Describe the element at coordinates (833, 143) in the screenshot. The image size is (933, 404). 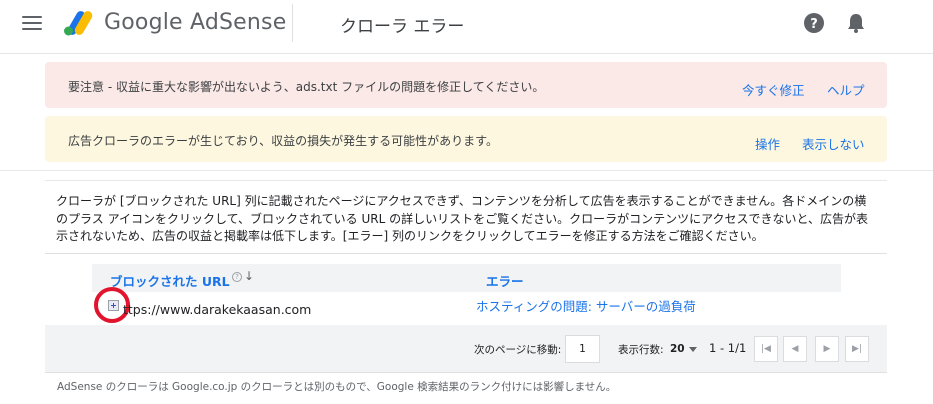
I see `dismiss-link: 表示しない` at that location.